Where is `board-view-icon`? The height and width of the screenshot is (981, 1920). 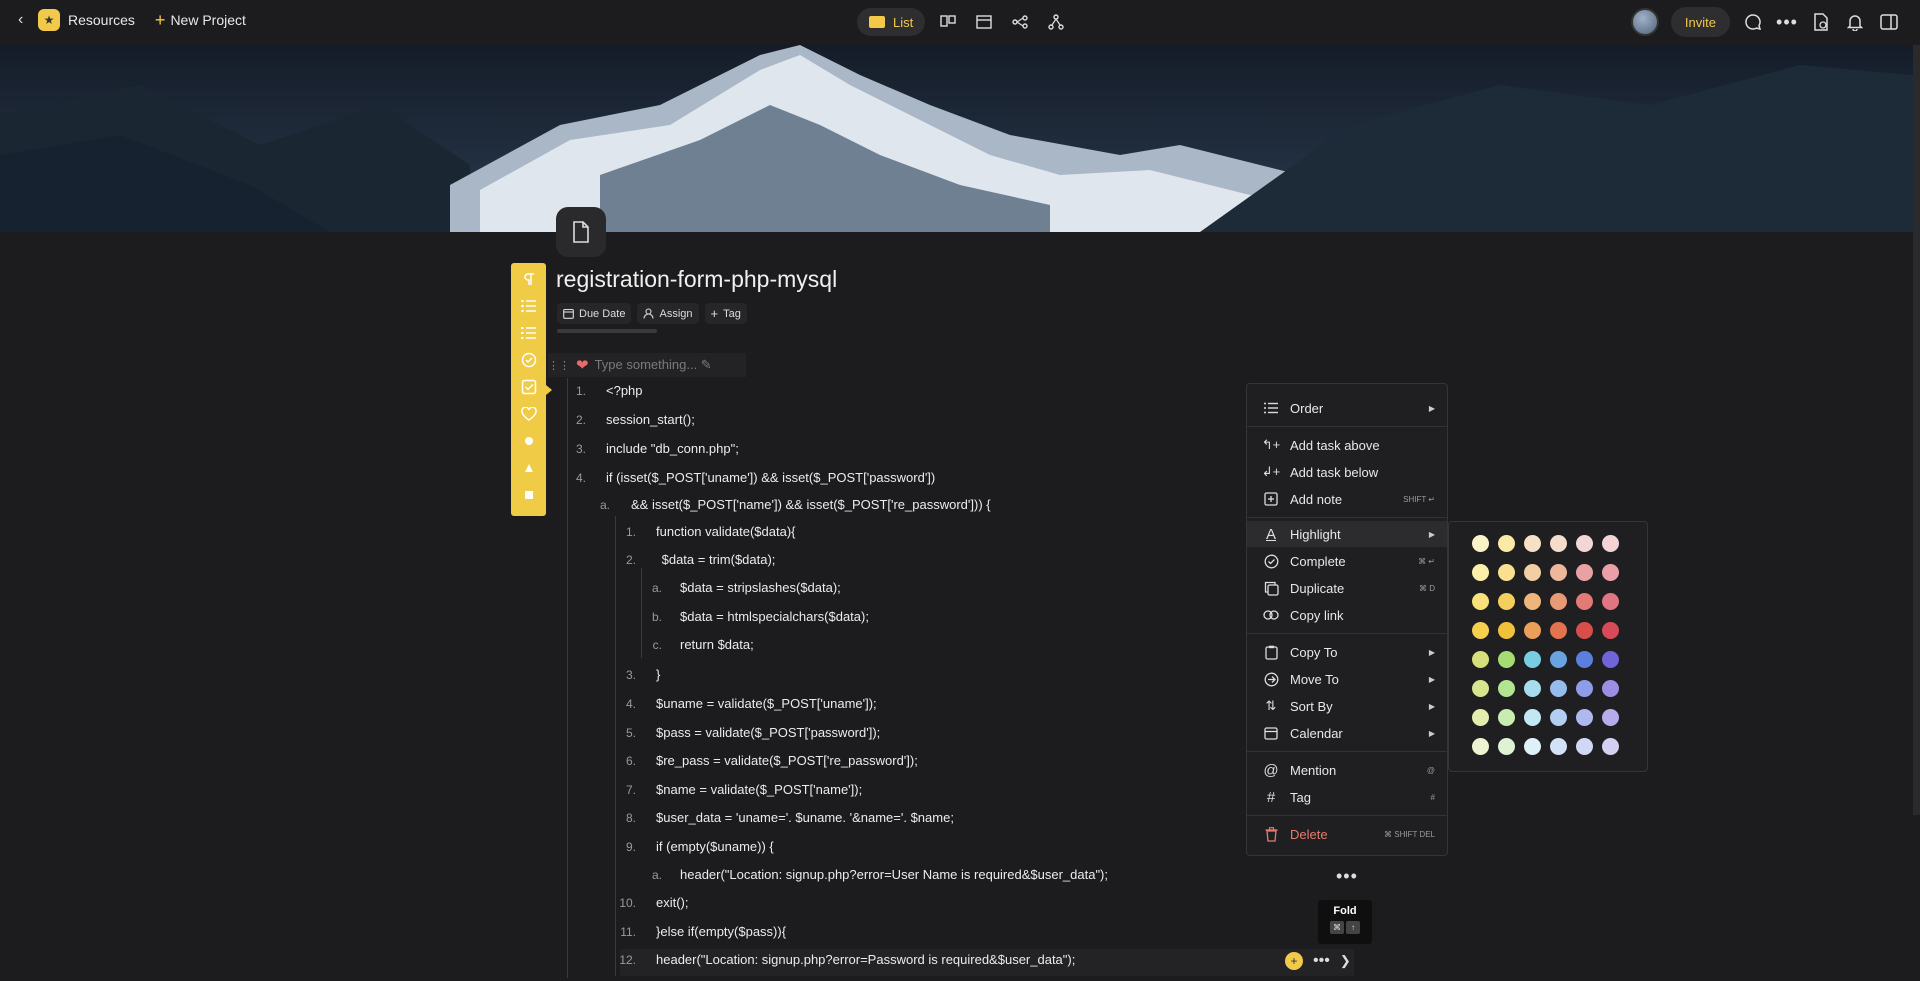 board-view-icon is located at coordinates (948, 22).